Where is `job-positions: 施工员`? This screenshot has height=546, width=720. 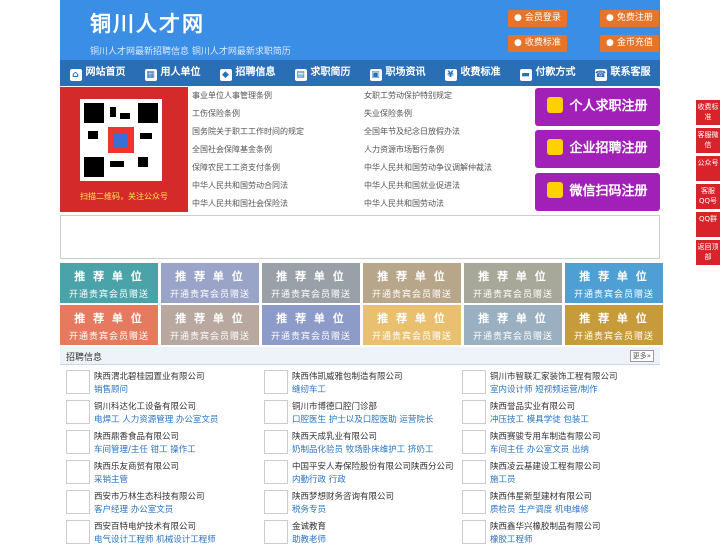
job-positions: 施工员 is located at coordinates (503, 479).